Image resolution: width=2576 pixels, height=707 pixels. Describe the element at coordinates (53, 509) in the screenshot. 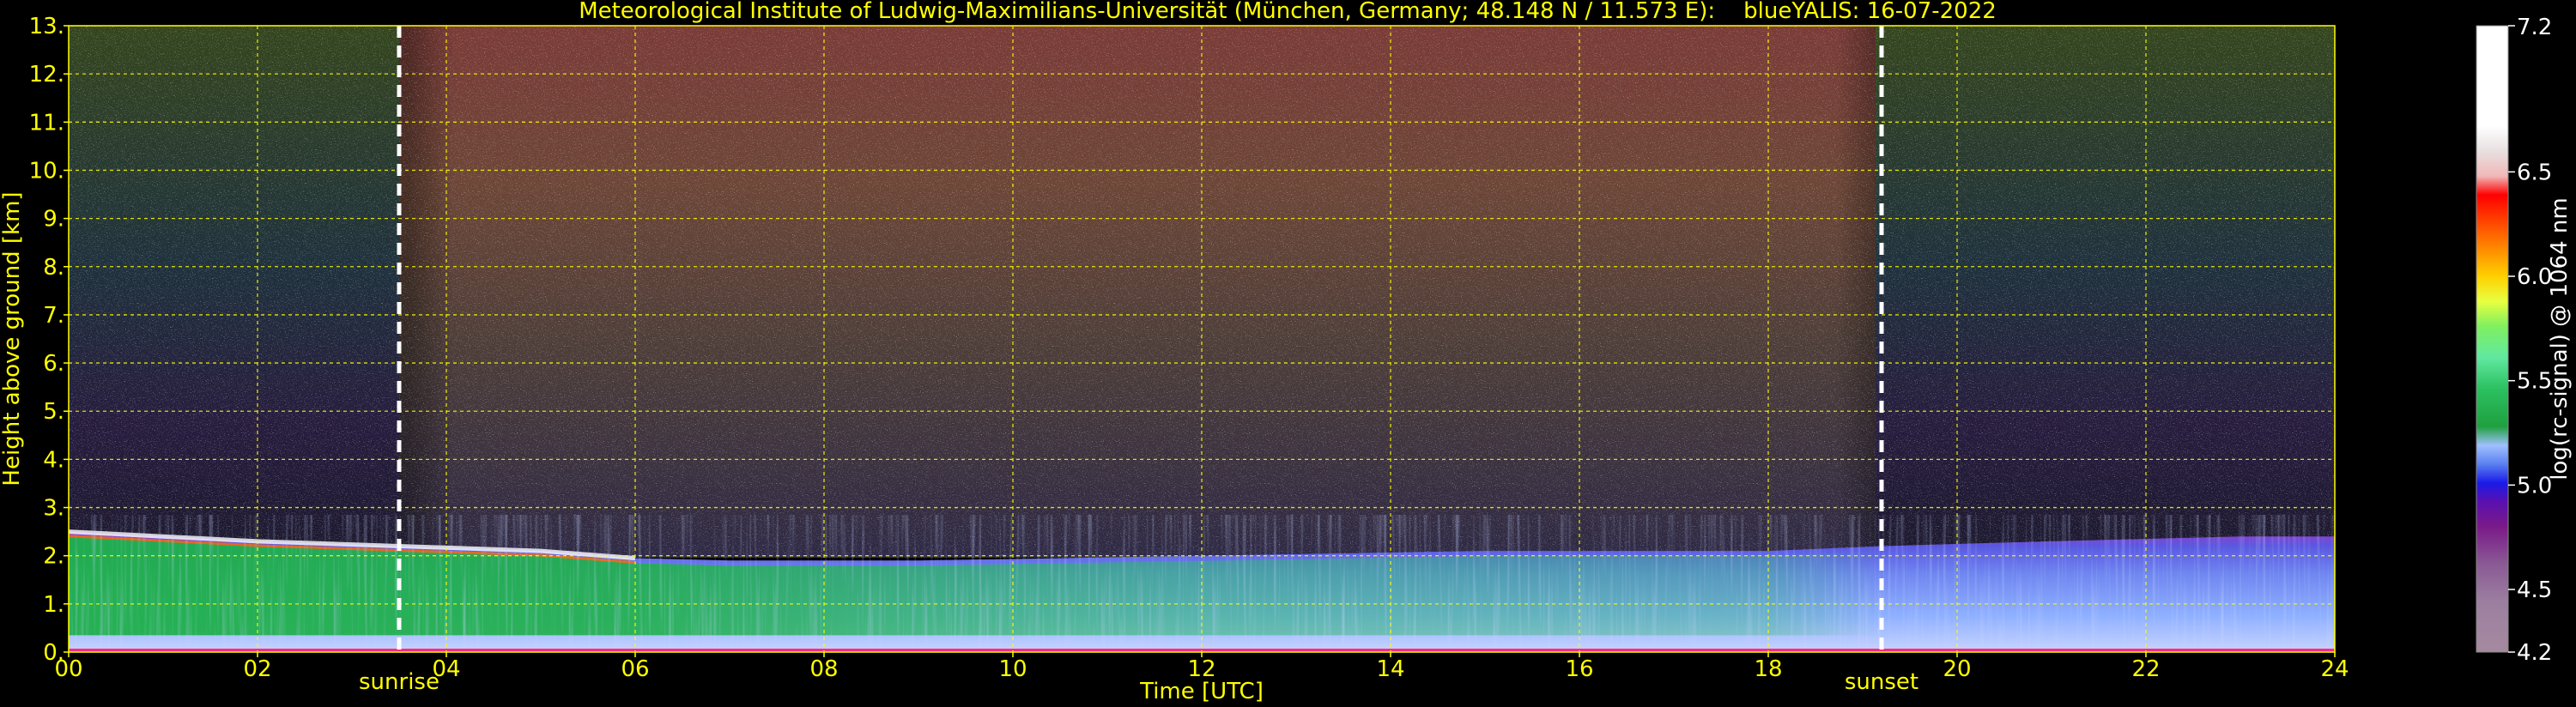

I see `y-tick-label: 3.` at that location.